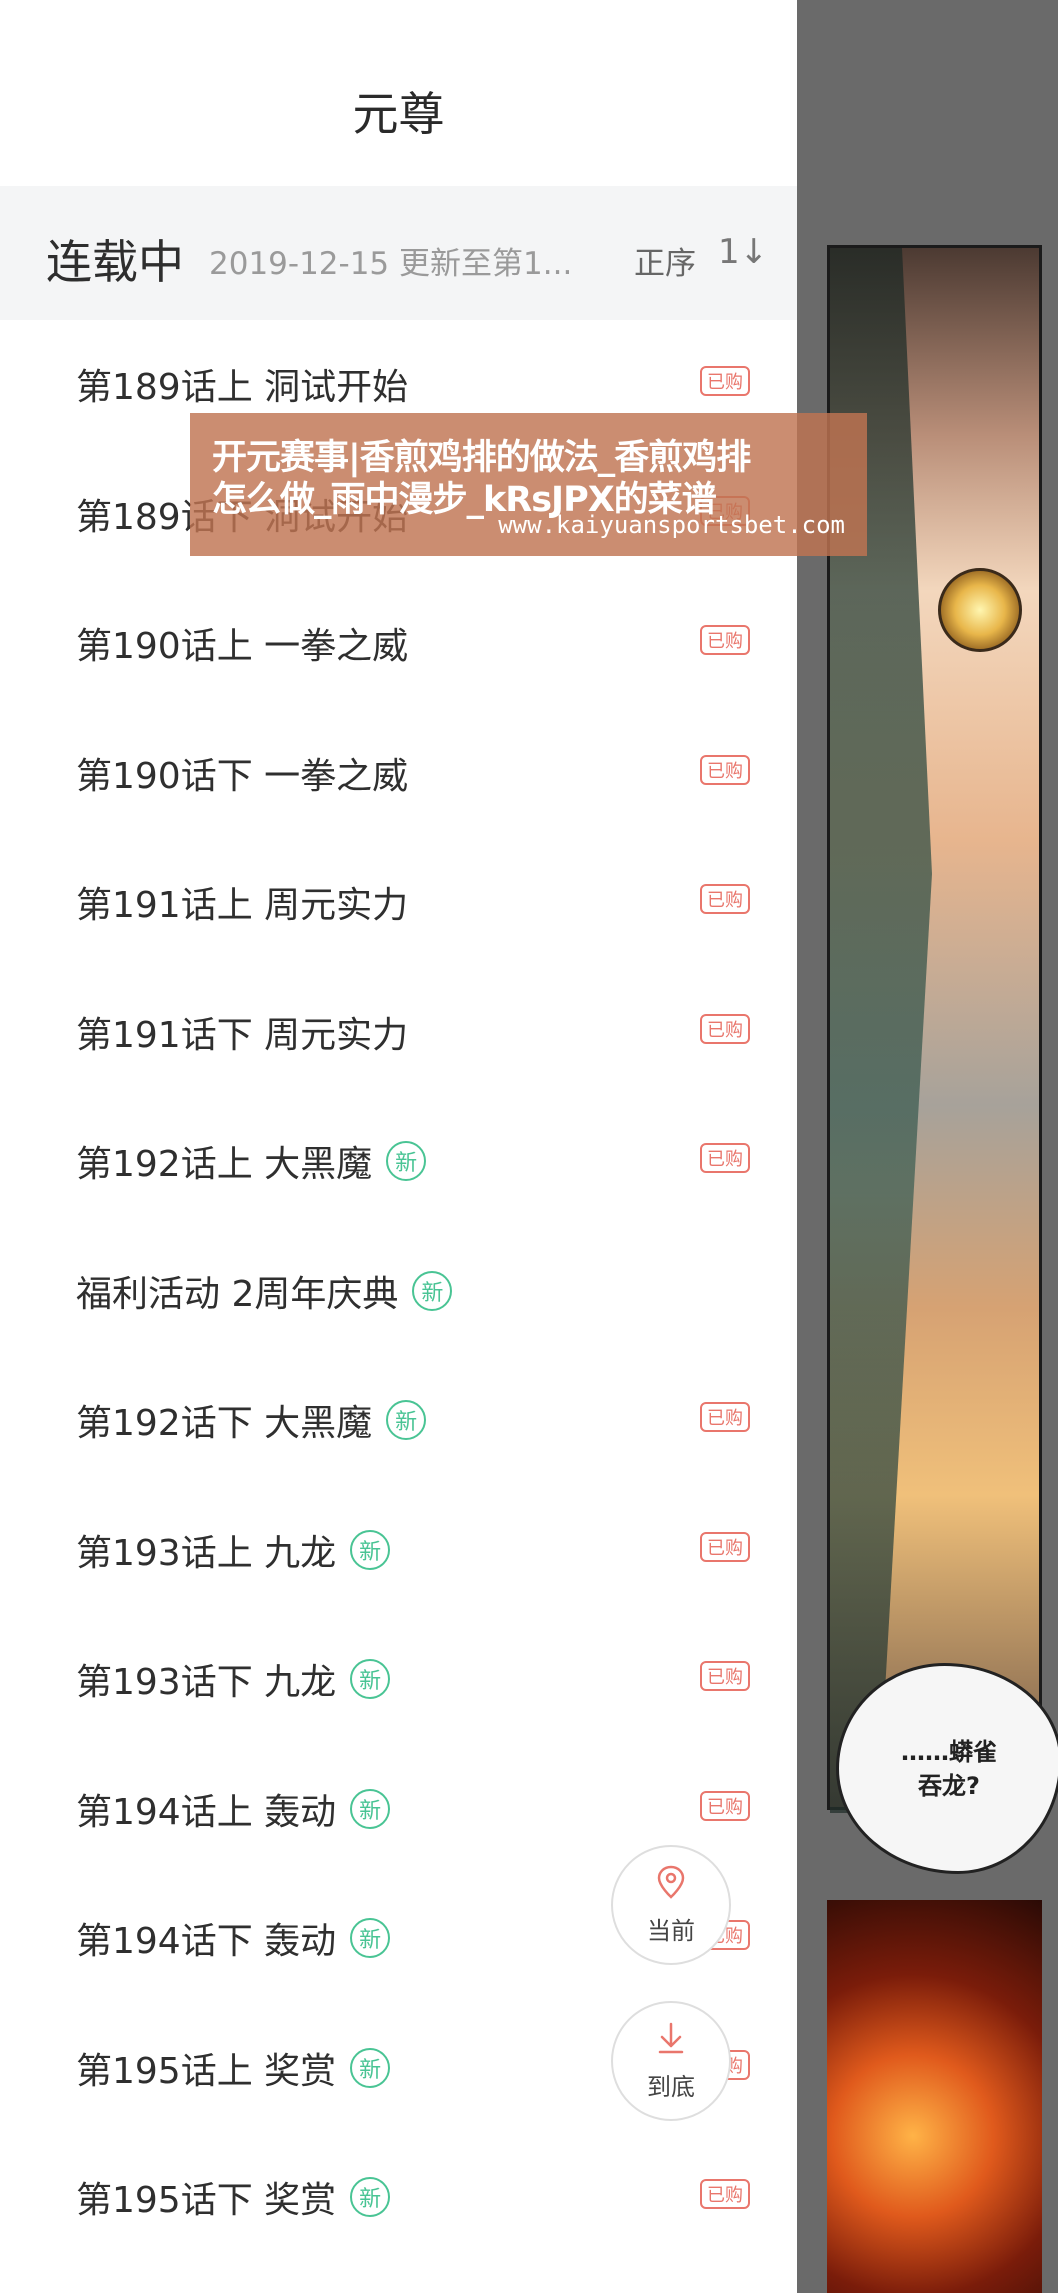  I want to click on chapter-row: 第191话上 周元实力 已购, so click(398, 903).